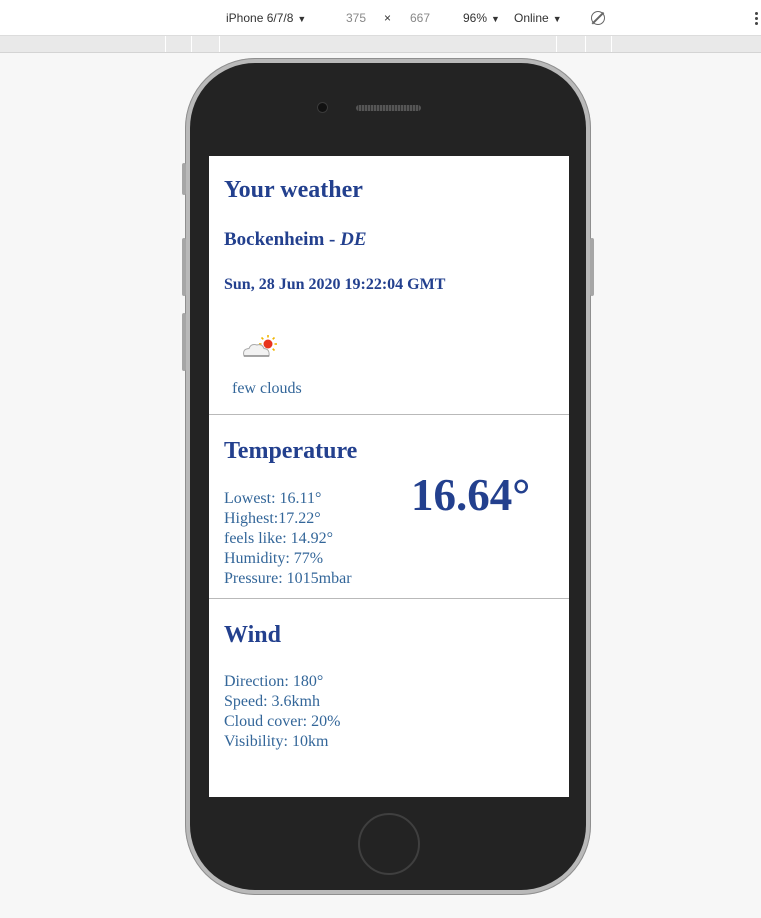  What do you see at coordinates (293, 190) in the screenshot?
I see `page-title: Your weather` at bounding box center [293, 190].